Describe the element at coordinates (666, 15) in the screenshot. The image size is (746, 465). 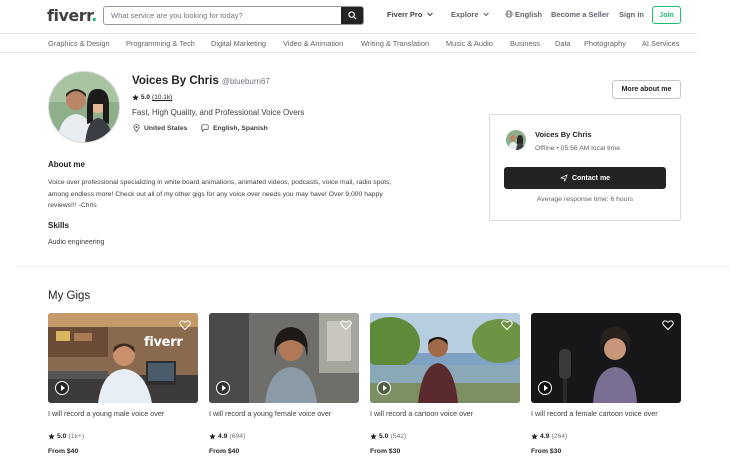
I see `join-button: Join` at that location.